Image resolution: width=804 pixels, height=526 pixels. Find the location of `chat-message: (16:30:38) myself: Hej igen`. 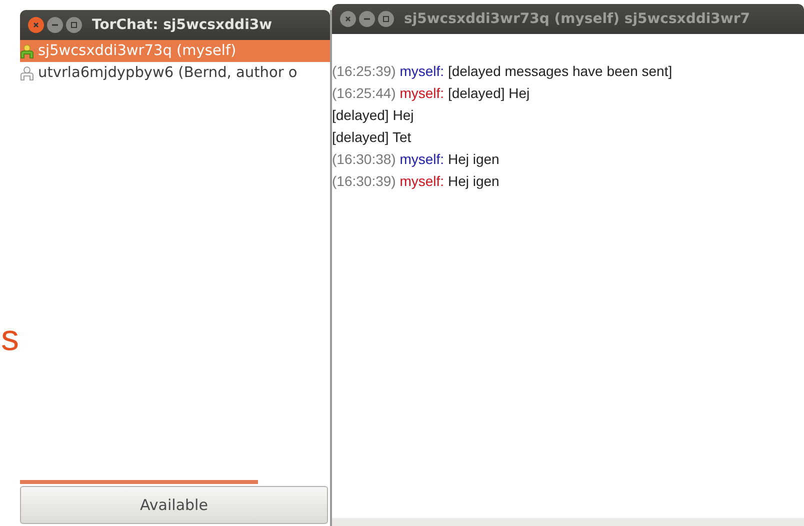

chat-message: (16:30:38) myself: Hej igen is located at coordinates (416, 159).